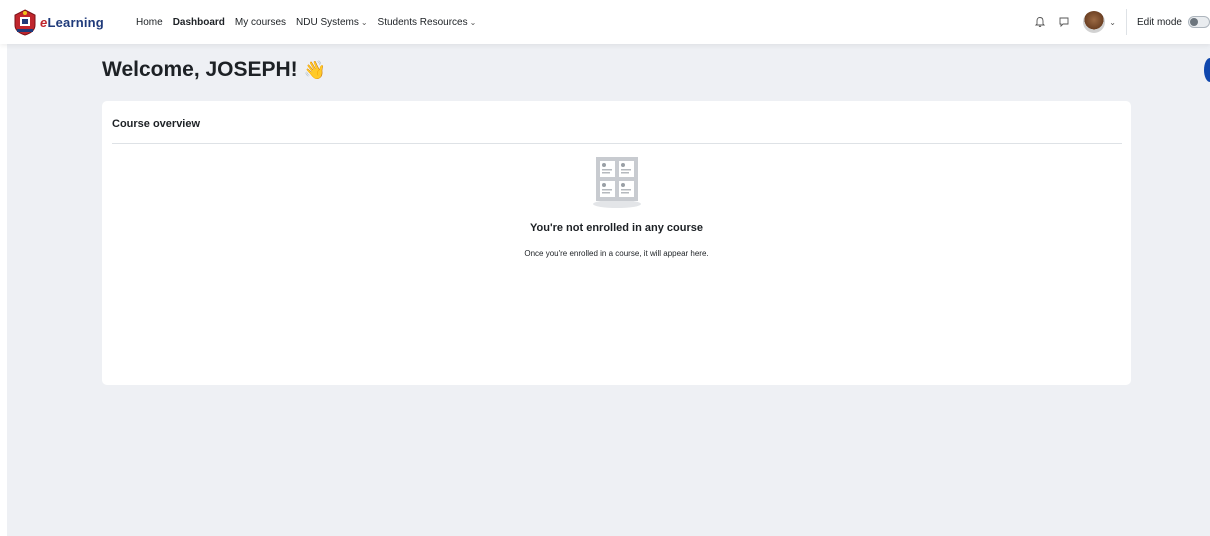  What do you see at coordinates (1194, 22) in the screenshot?
I see `toggle-knob` at bounding box center [1194, 22].